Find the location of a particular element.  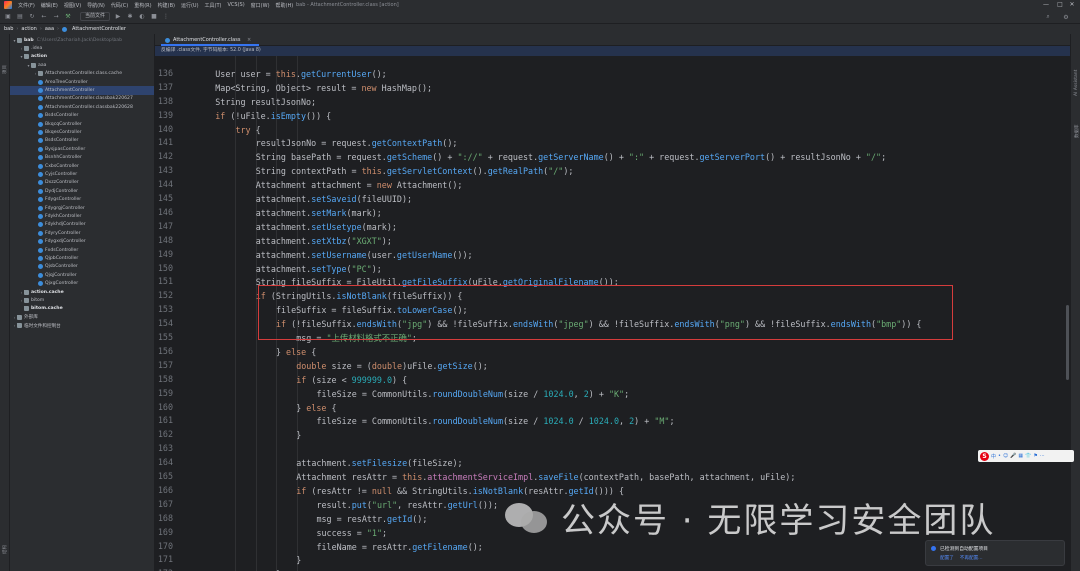

ime-skin-icon: 👕 is located at coordinates (1028, 456).